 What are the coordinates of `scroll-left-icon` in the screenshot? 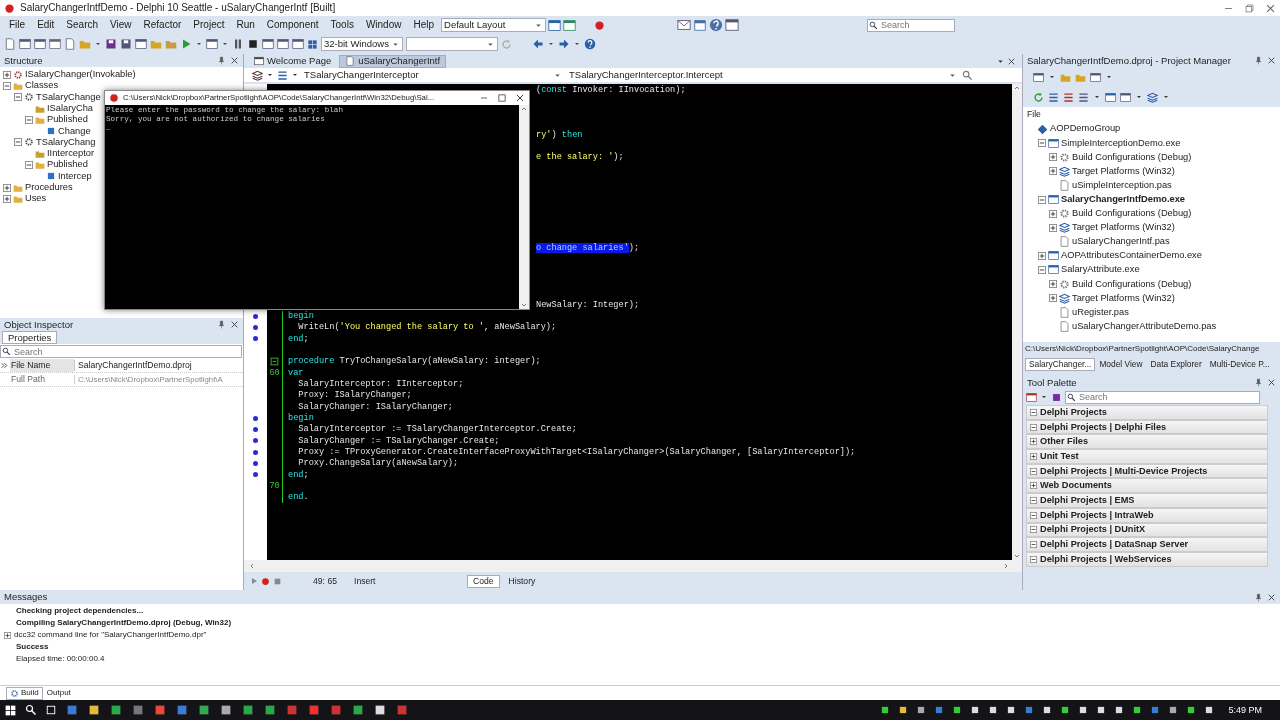 It's located at (252, 566).